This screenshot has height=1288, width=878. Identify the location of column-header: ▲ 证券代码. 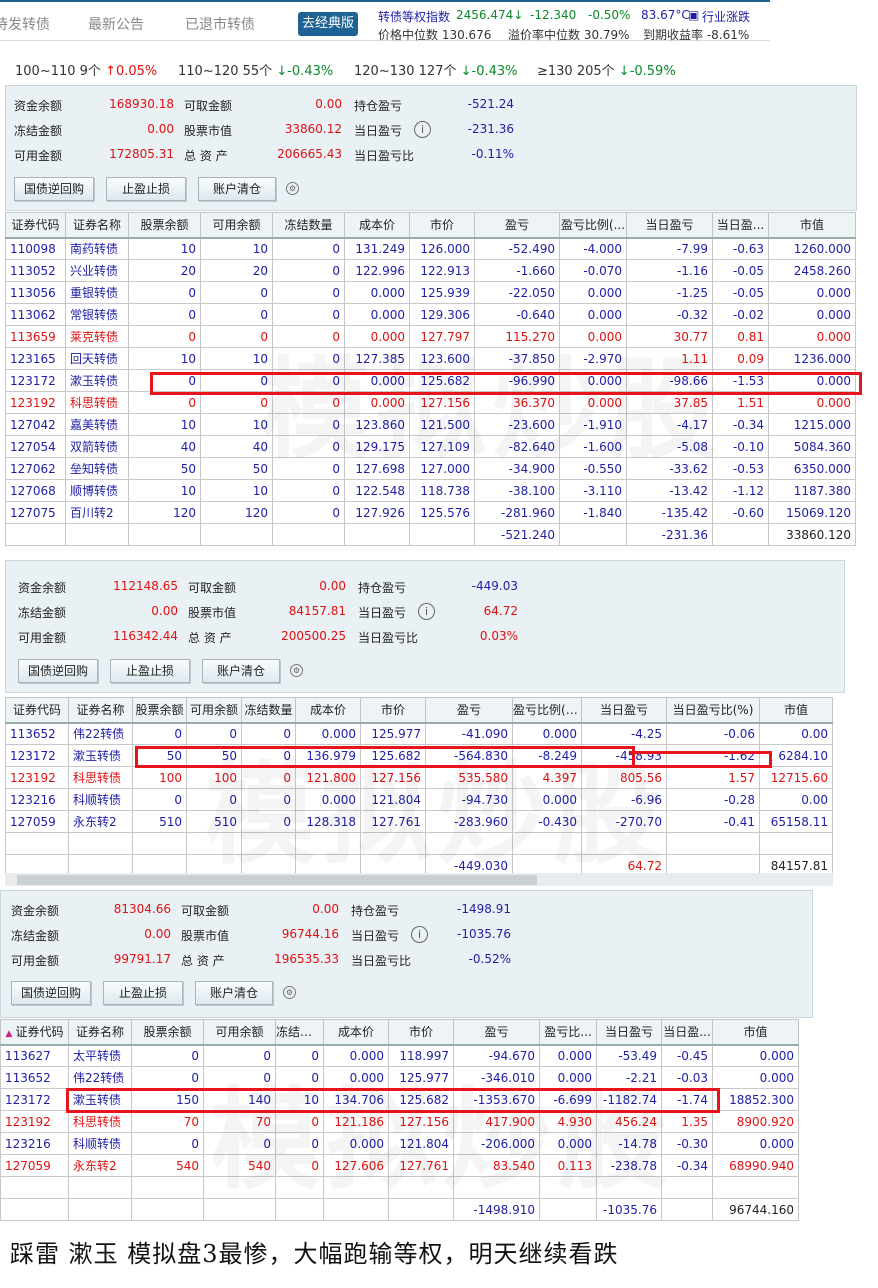
(34, 1032).